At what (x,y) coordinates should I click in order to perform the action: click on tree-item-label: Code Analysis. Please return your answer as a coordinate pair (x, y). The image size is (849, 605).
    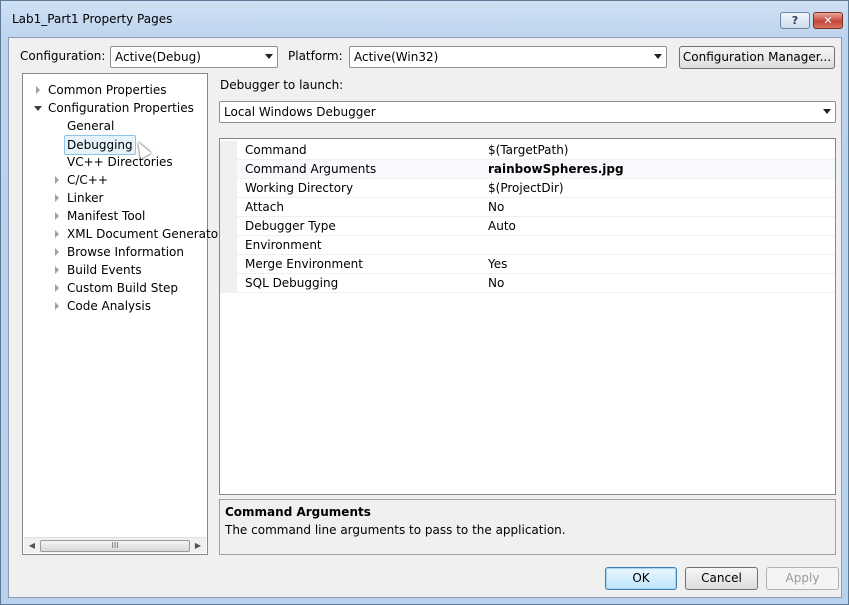
    Looking at the image, I should click on (109, 306).